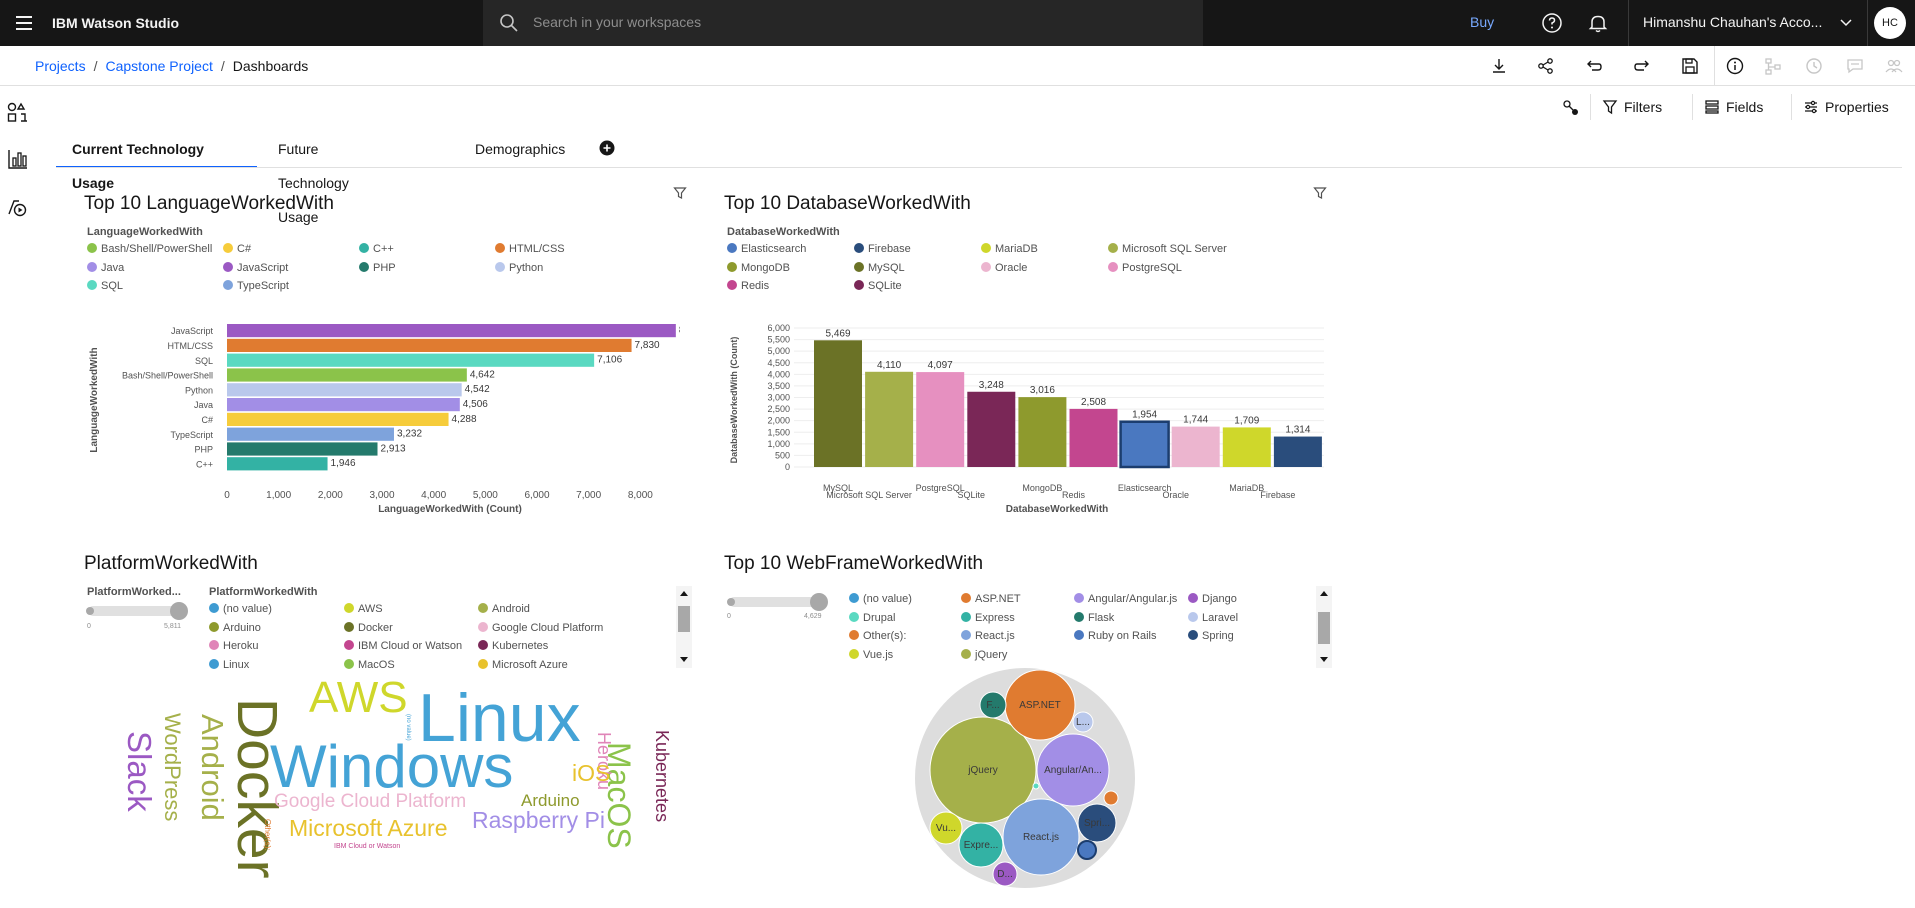 The height and width of the screenshot is (908, 1915). What do you see at coordinates (1220, 617) in the screenshot?
I see `legend-label: Laravel` at bounding box center [1220, 617].